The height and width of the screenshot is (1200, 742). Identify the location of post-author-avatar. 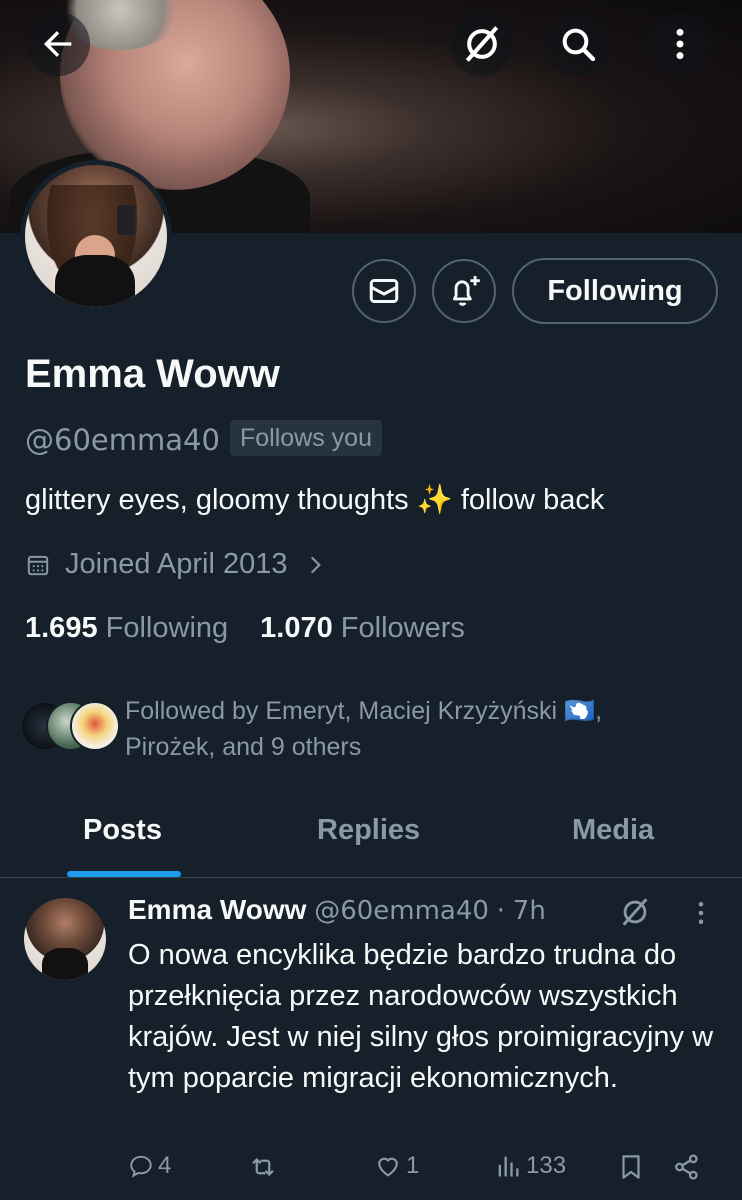
(65, 939).